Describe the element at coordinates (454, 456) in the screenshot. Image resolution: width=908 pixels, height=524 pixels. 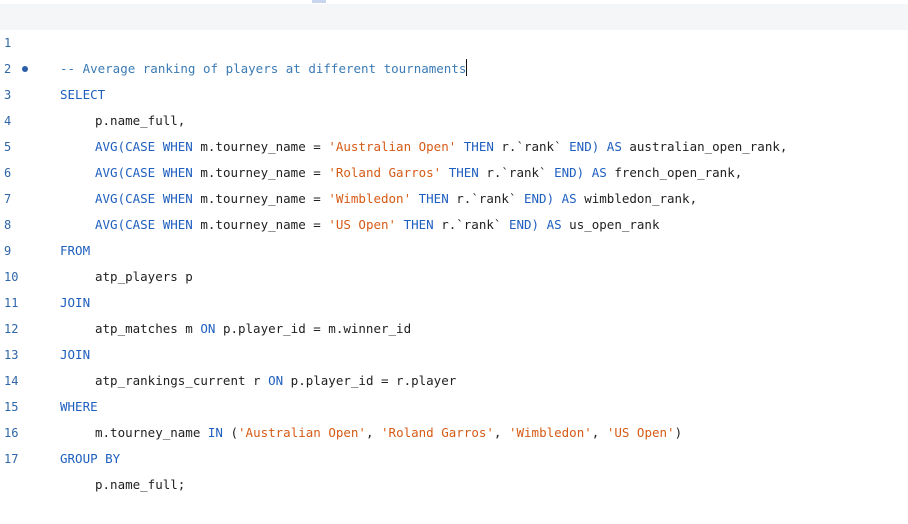
I see `code-line-17: 17 p.name_full;` at that location.